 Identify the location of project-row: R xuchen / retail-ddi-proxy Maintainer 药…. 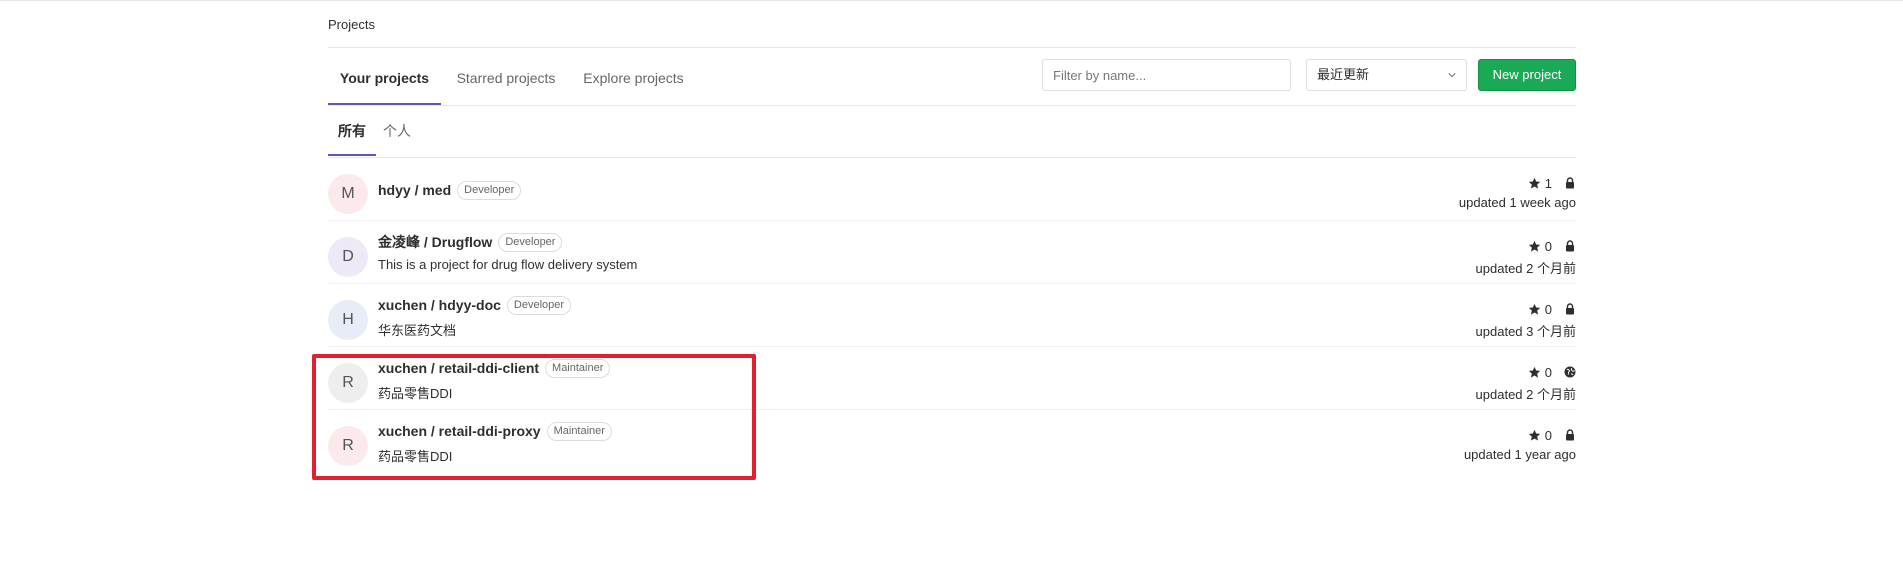
(952, 441).